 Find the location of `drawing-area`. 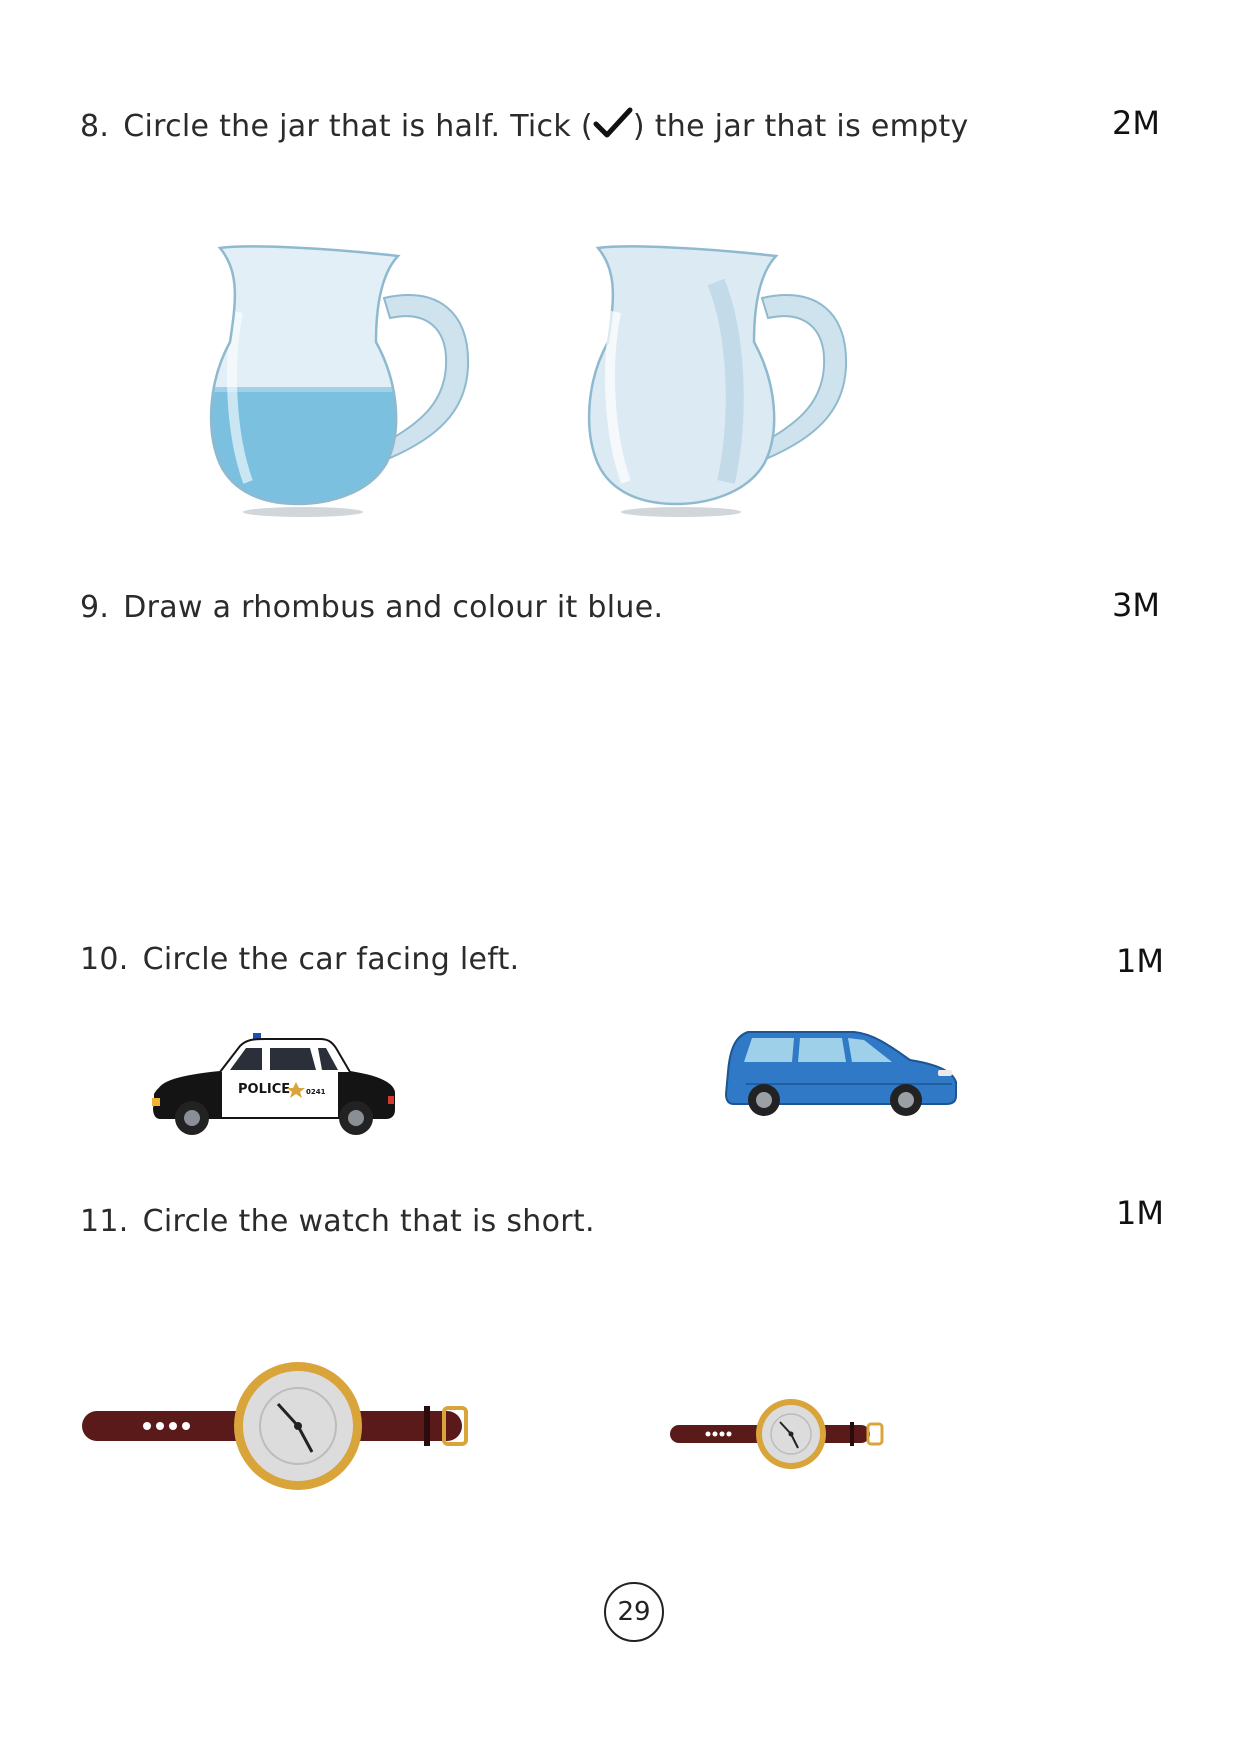

drawing-area is located at coordinates (620, 780).